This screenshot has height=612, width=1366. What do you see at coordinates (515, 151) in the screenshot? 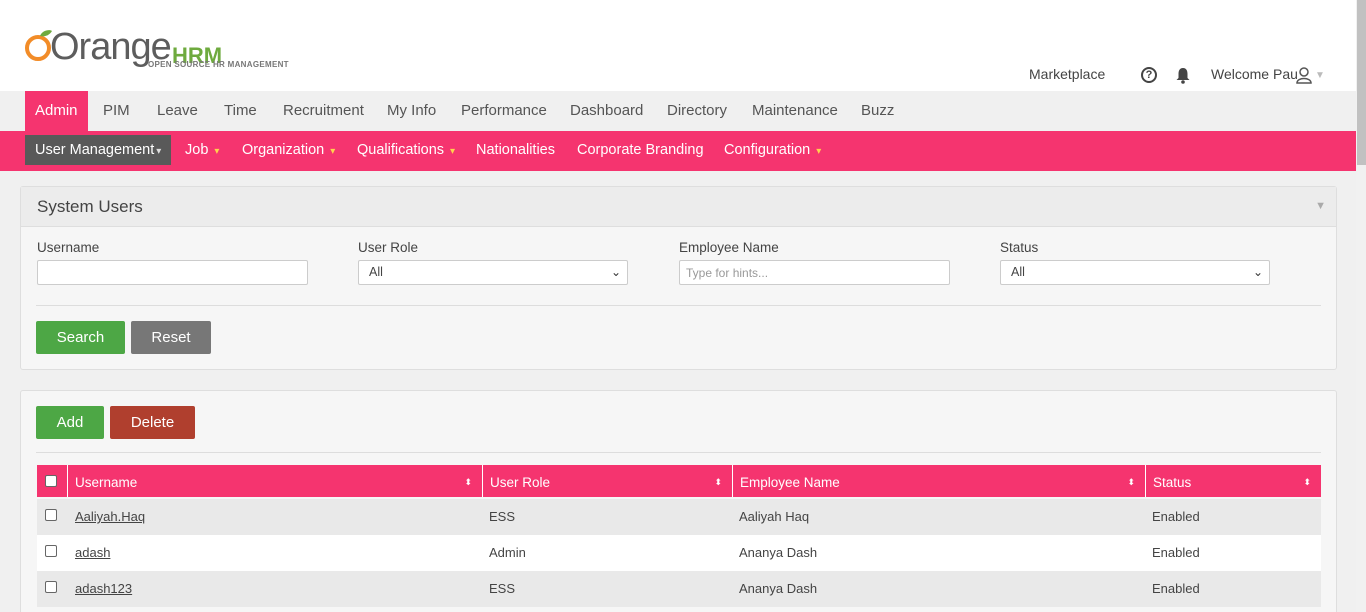
I see `subnav-nationalities: Nationalities` at bounding box center [515, 151].